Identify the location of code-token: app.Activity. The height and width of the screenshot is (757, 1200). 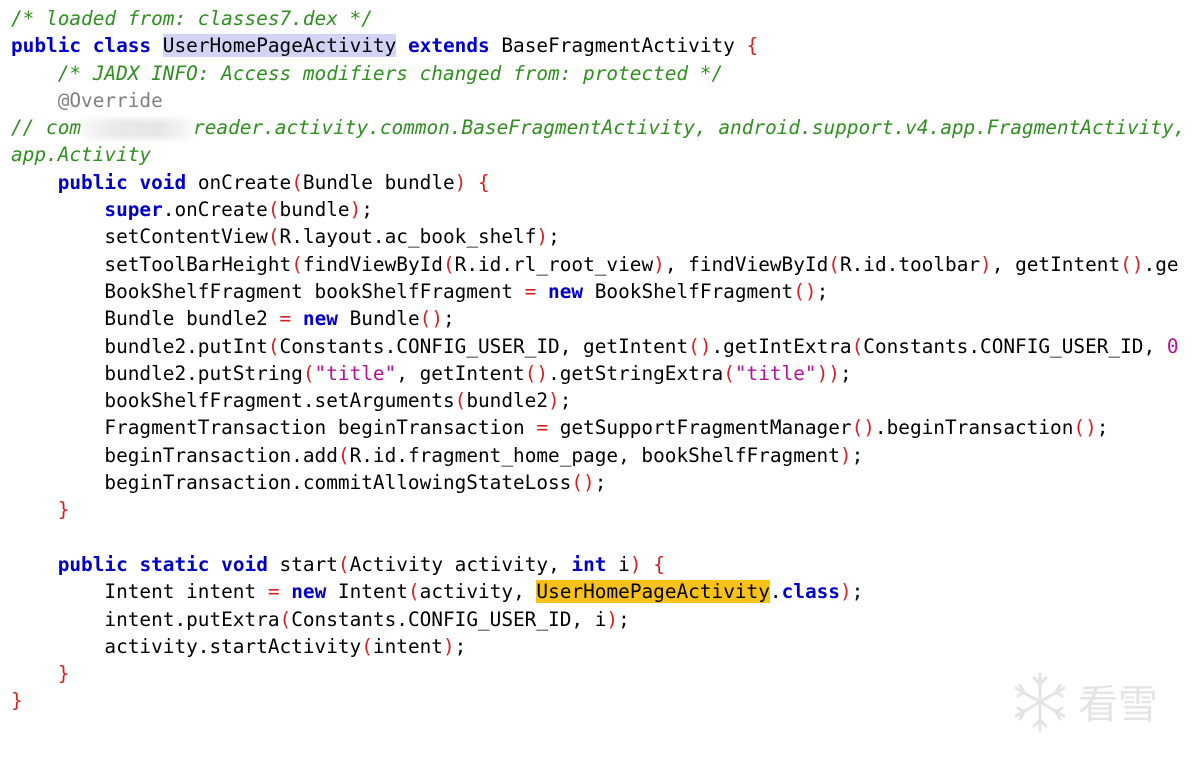
(81, 155).